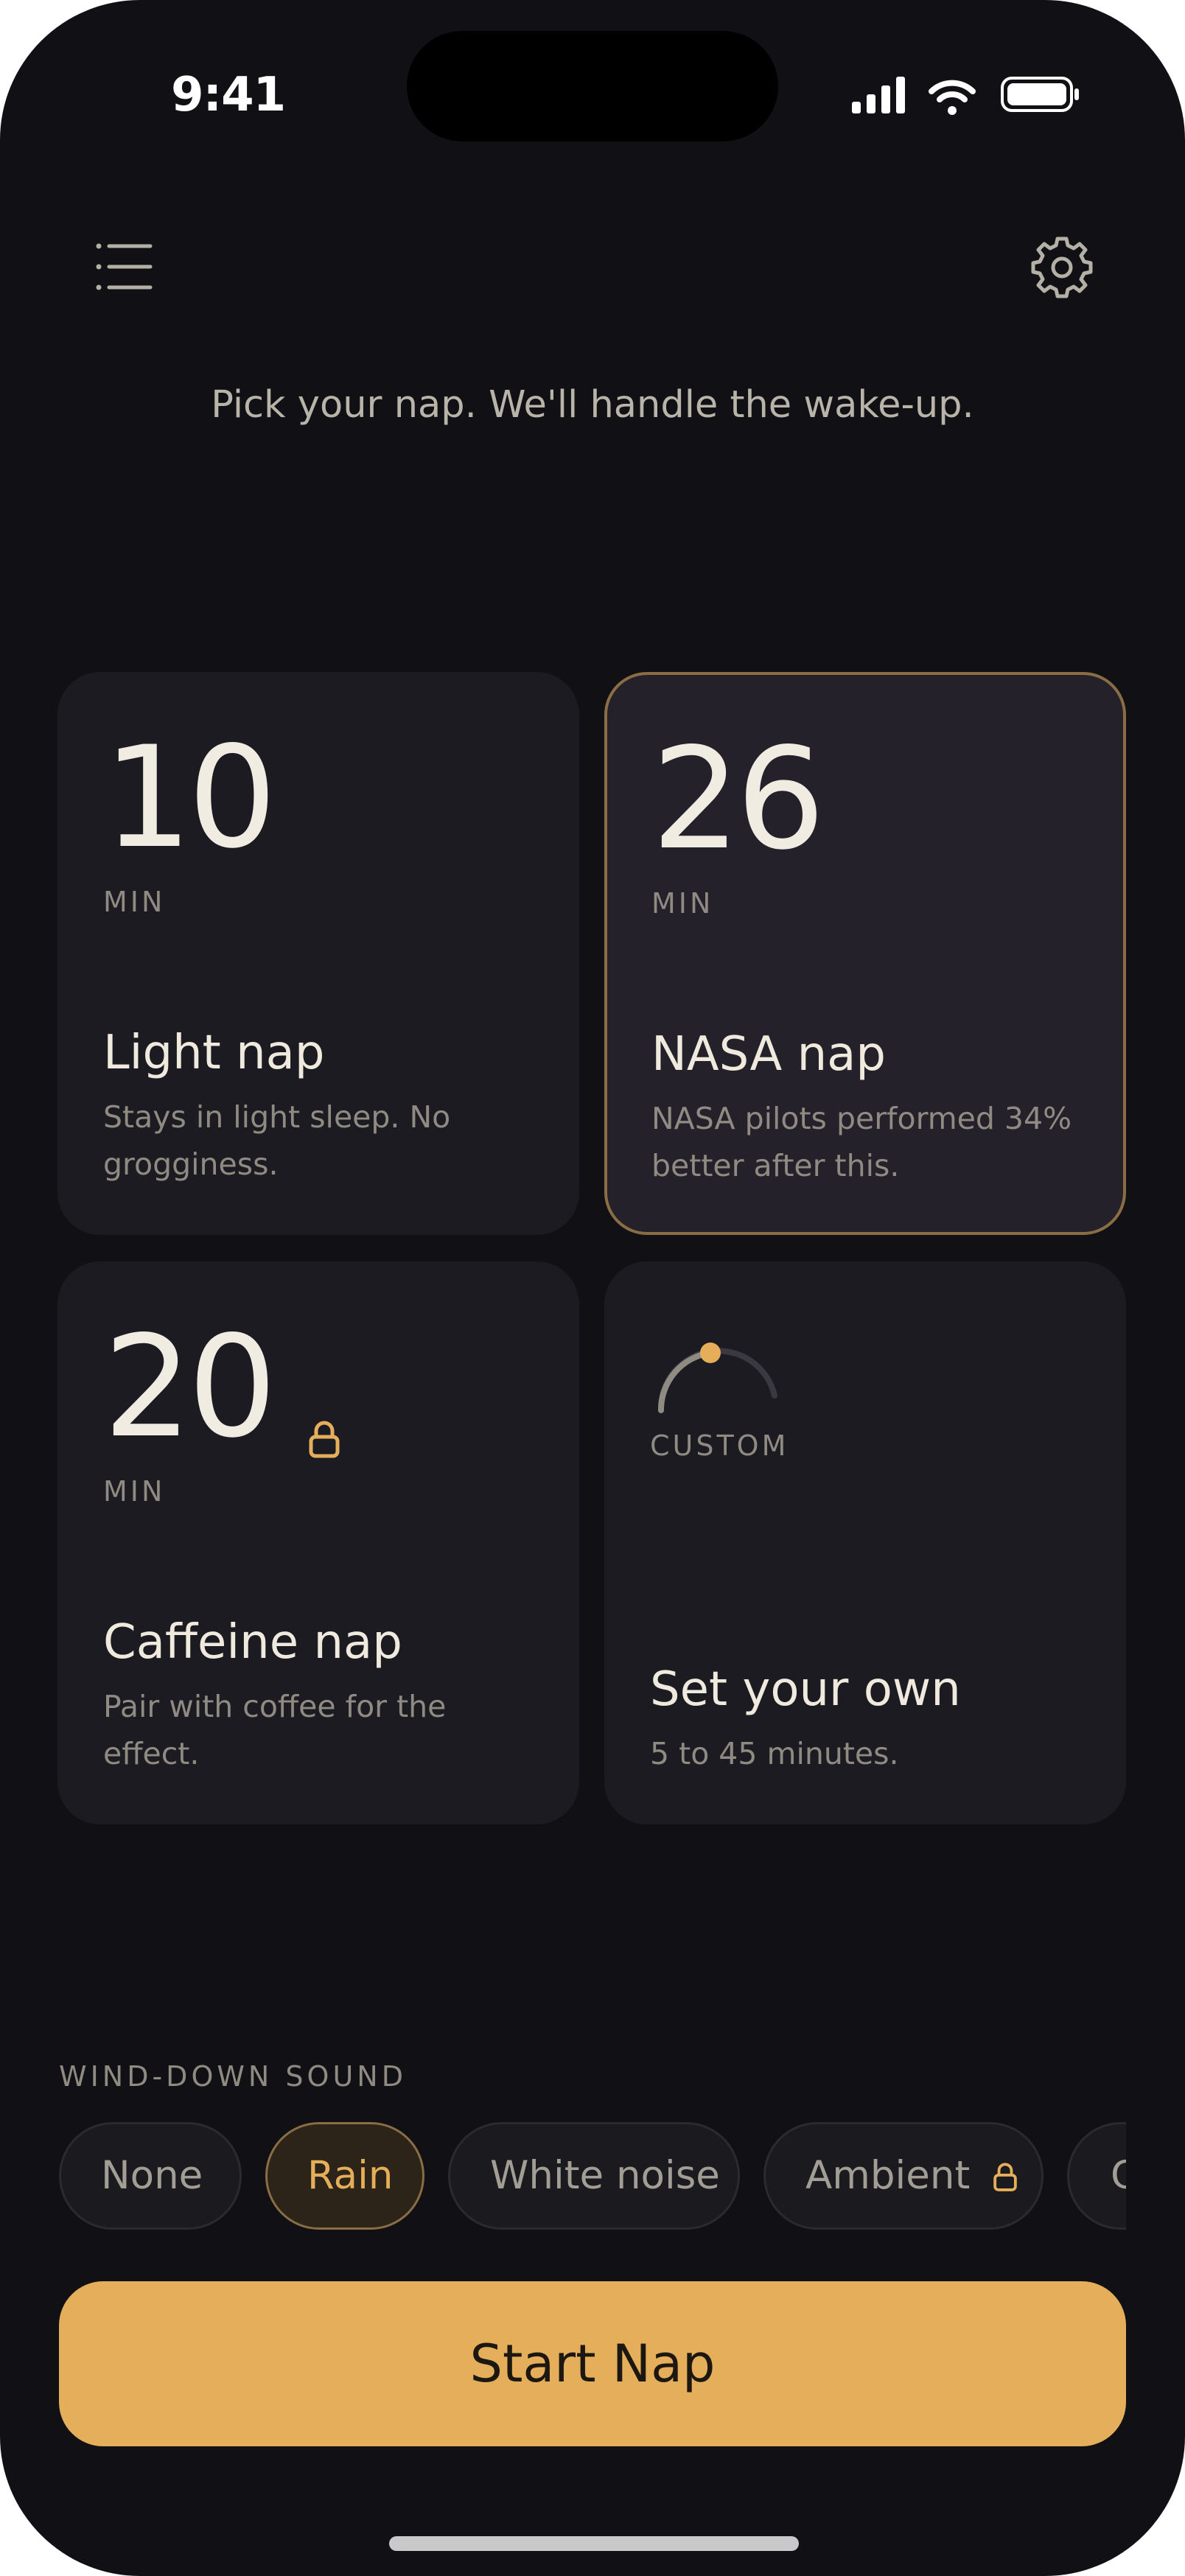  Describe the element at coordinates (1040, 94) in the screenshot. I see `battery-icon` at that location.